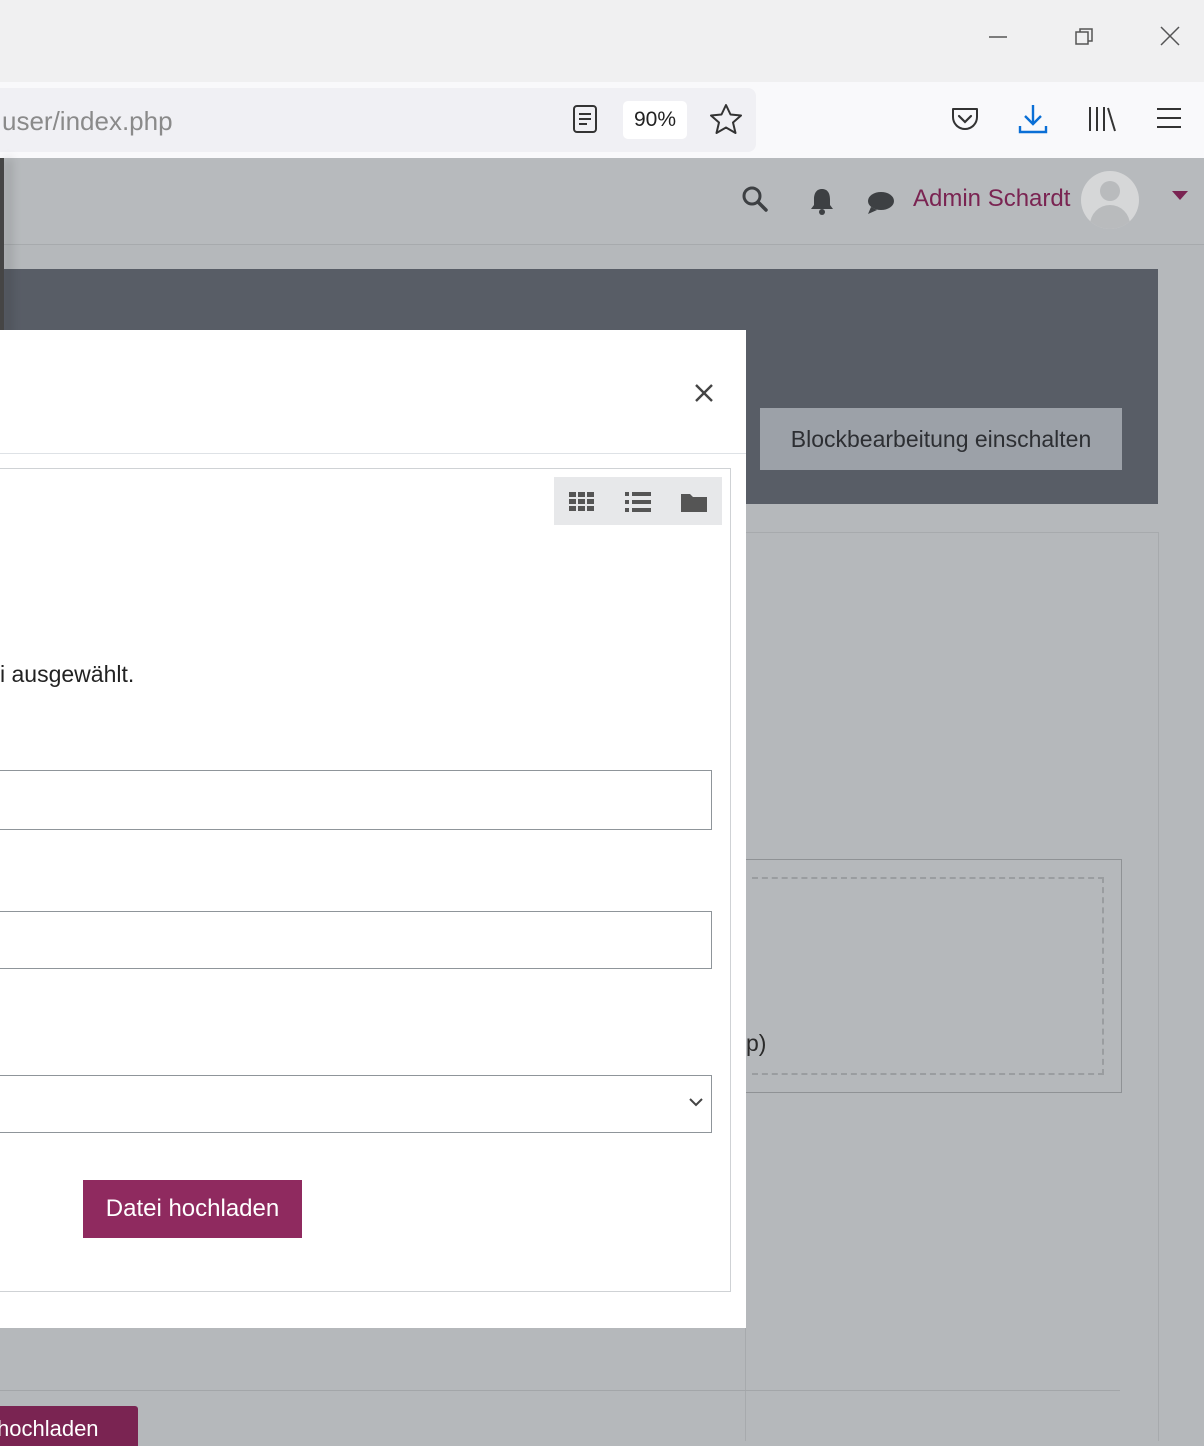  What do you see at coordinates (1180, 195) in the screenshot?
I see `user-menu-caret-icon` at bounding box center [1180, 195].